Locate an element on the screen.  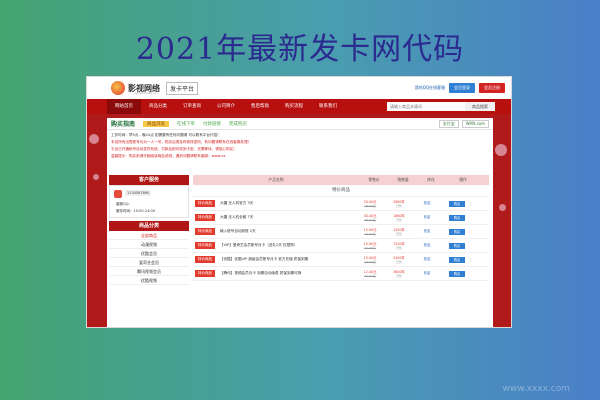
product-old-price: 19.00元 is located at coordinates (370, 234).